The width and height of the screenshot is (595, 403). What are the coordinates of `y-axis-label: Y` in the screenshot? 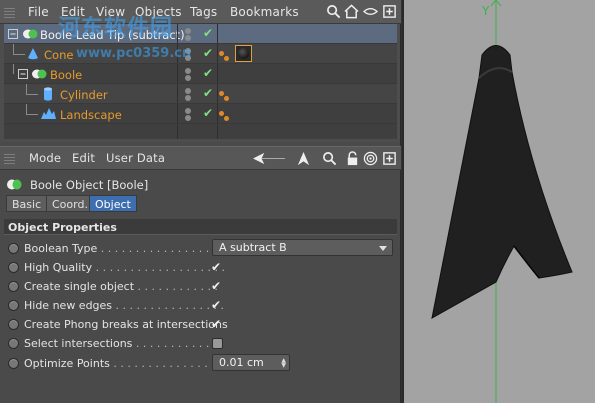 It's located at (486, 11).